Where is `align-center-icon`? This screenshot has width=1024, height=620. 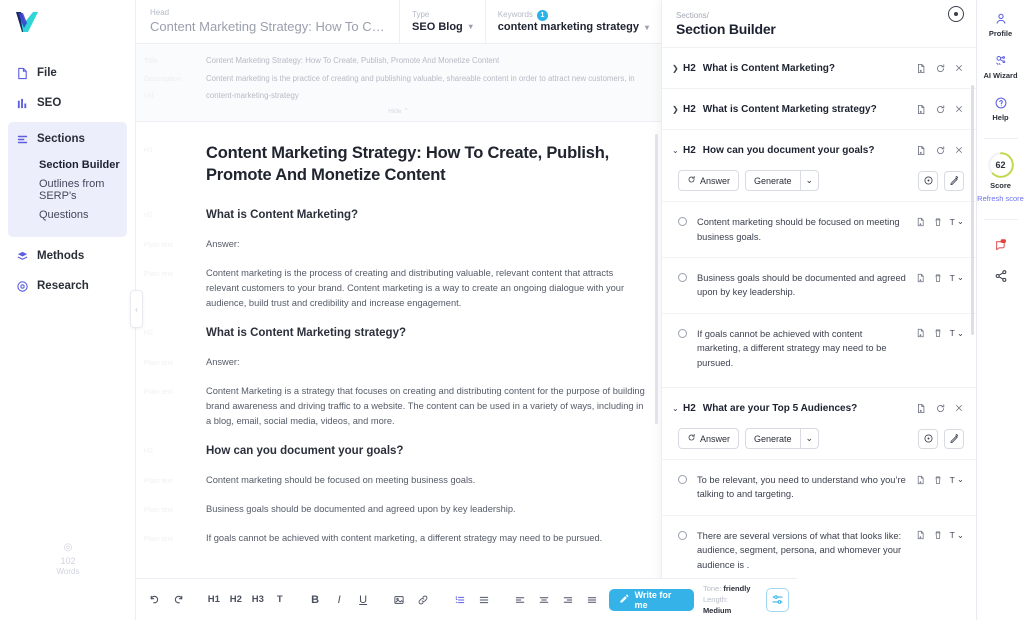
align-center-icon is located at coordinates (544, 599).